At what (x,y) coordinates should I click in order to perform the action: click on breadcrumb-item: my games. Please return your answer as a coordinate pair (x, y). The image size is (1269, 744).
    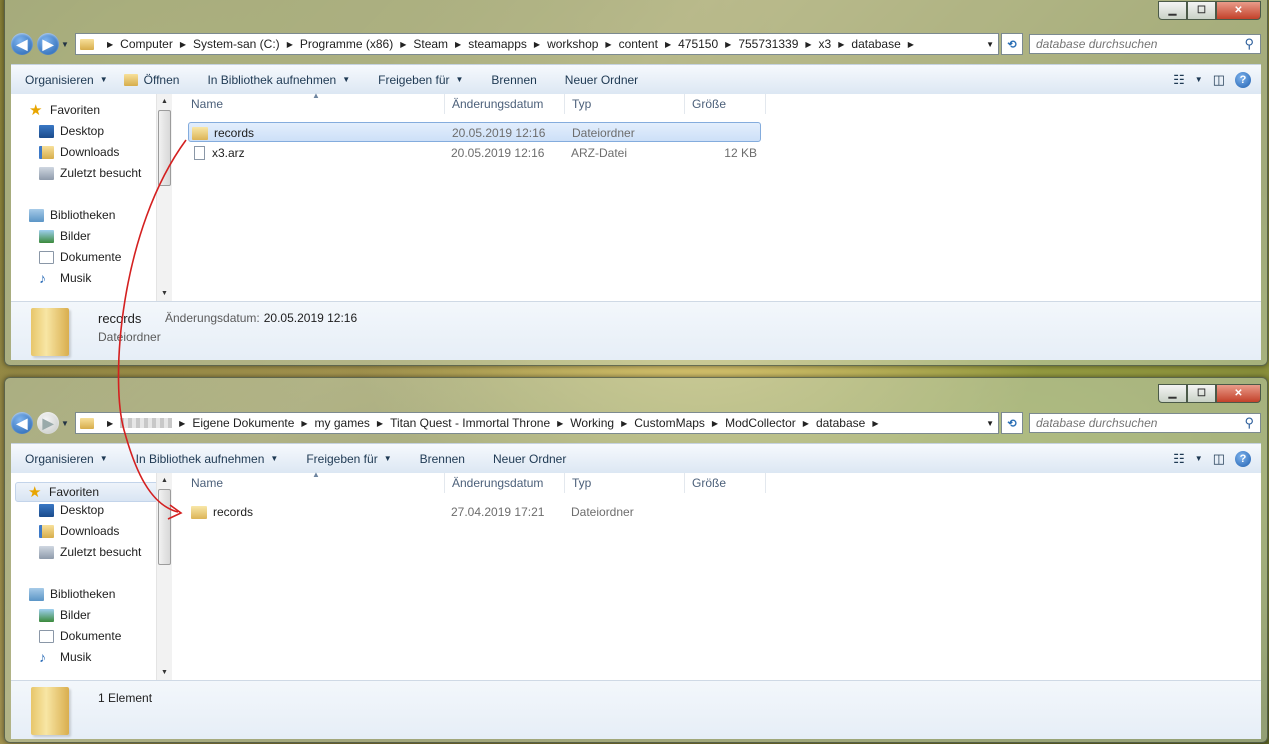
    Looking at the image, I should click on (342, 423).